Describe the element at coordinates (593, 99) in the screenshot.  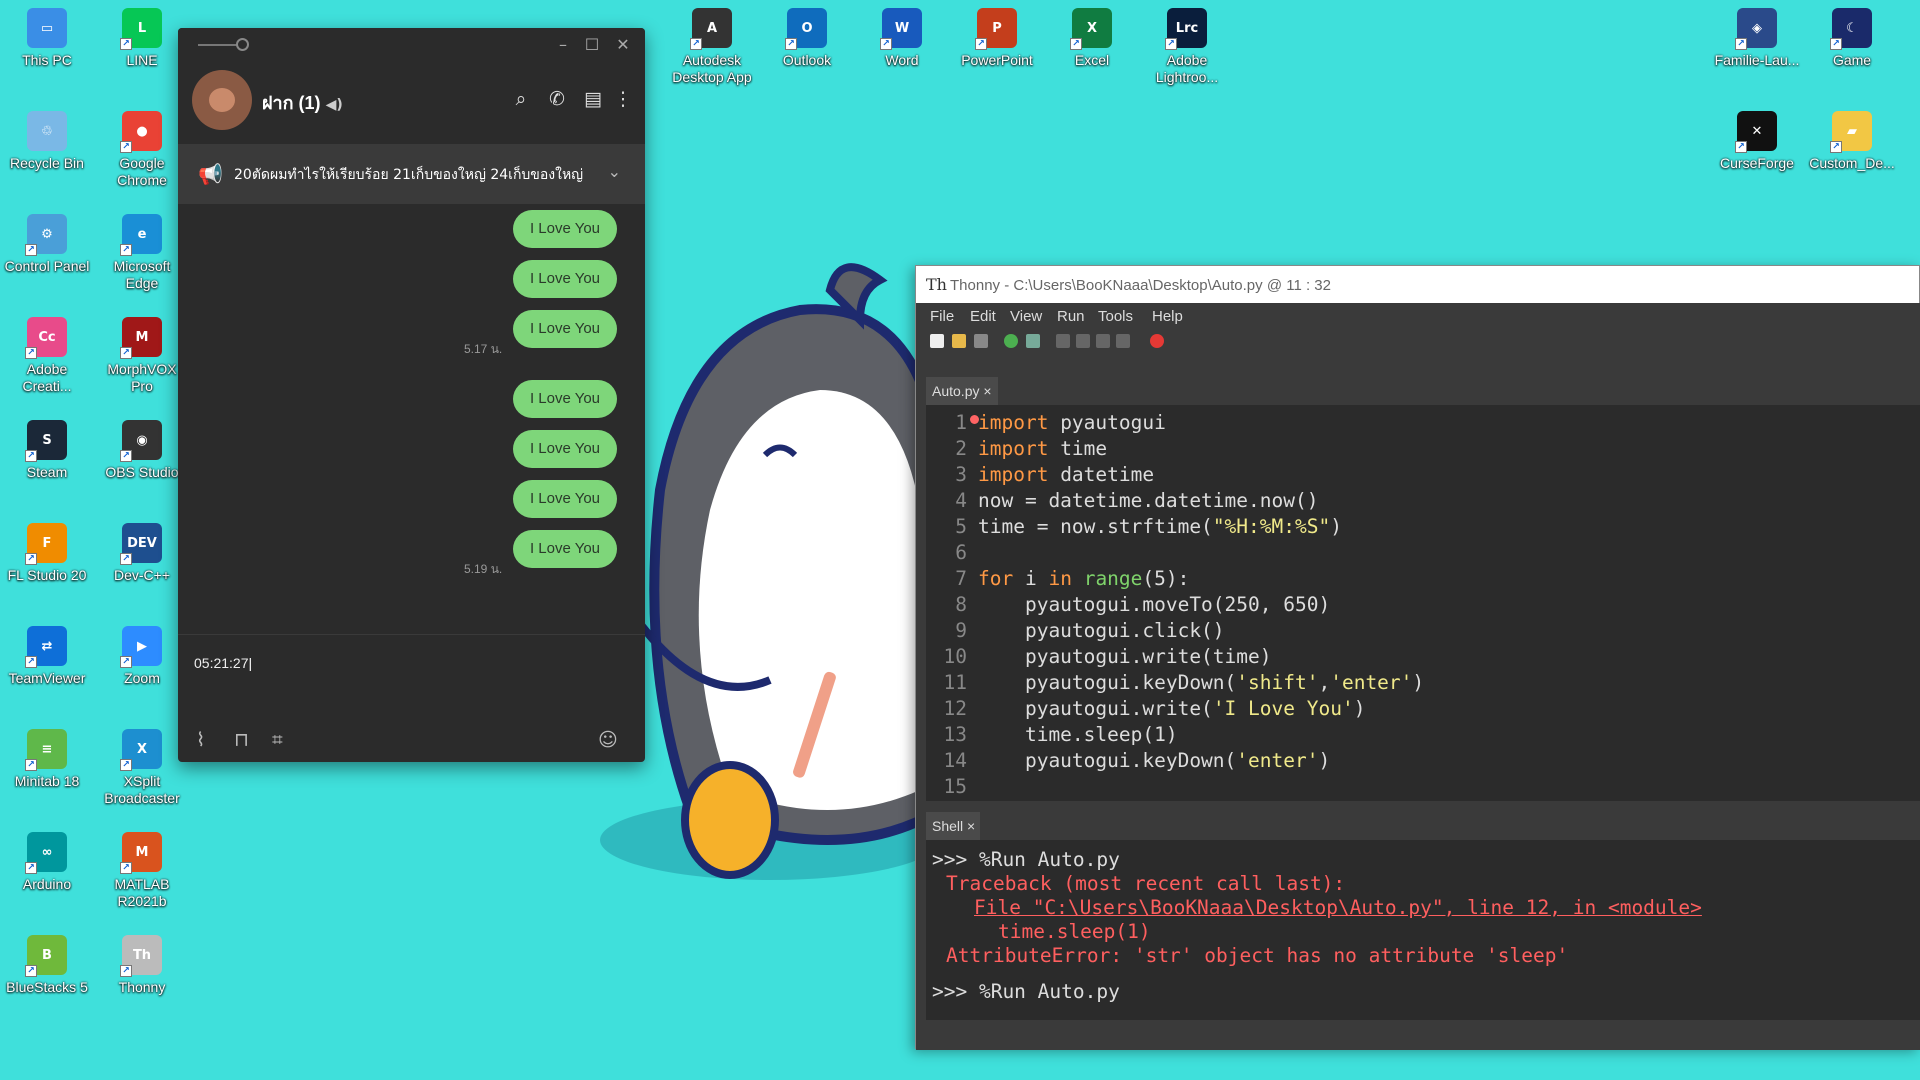
I see `notes-icon: ▤` at that location.